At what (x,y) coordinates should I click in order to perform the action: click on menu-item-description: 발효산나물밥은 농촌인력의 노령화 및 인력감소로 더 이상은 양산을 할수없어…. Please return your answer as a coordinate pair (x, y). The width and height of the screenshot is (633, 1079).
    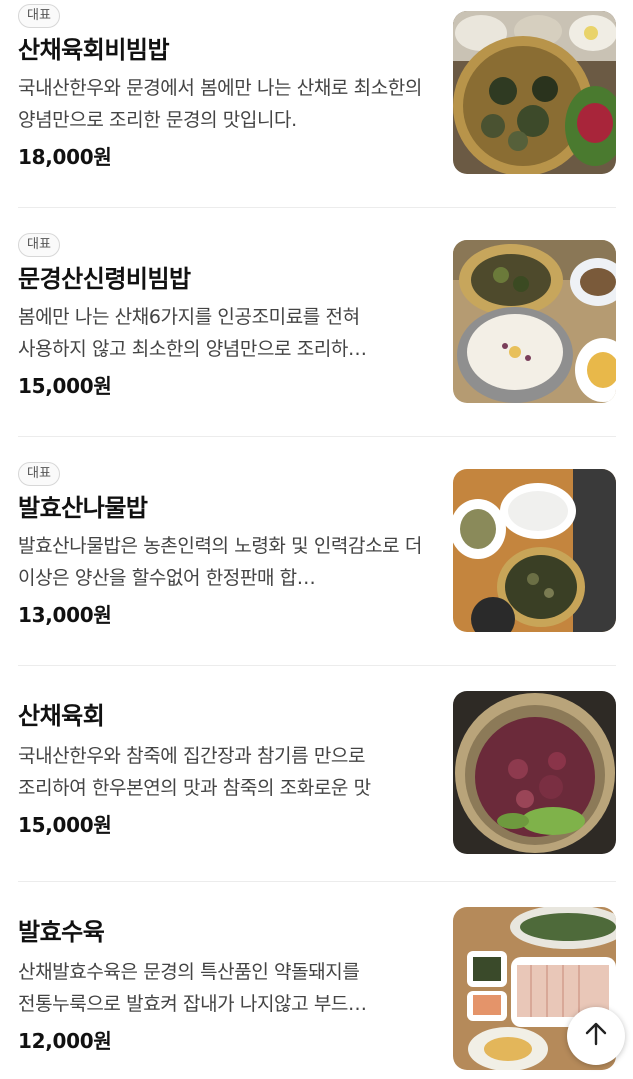
    Looking at the image, I should click on (220, 562).